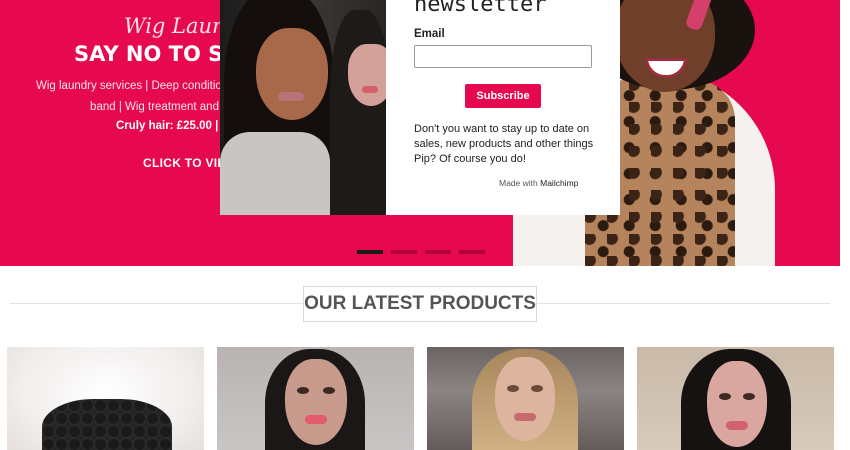 This screenshot has height=450, width=850. I want to click on hero-description-line: band | Wig treatment and r, so click(158, 107).